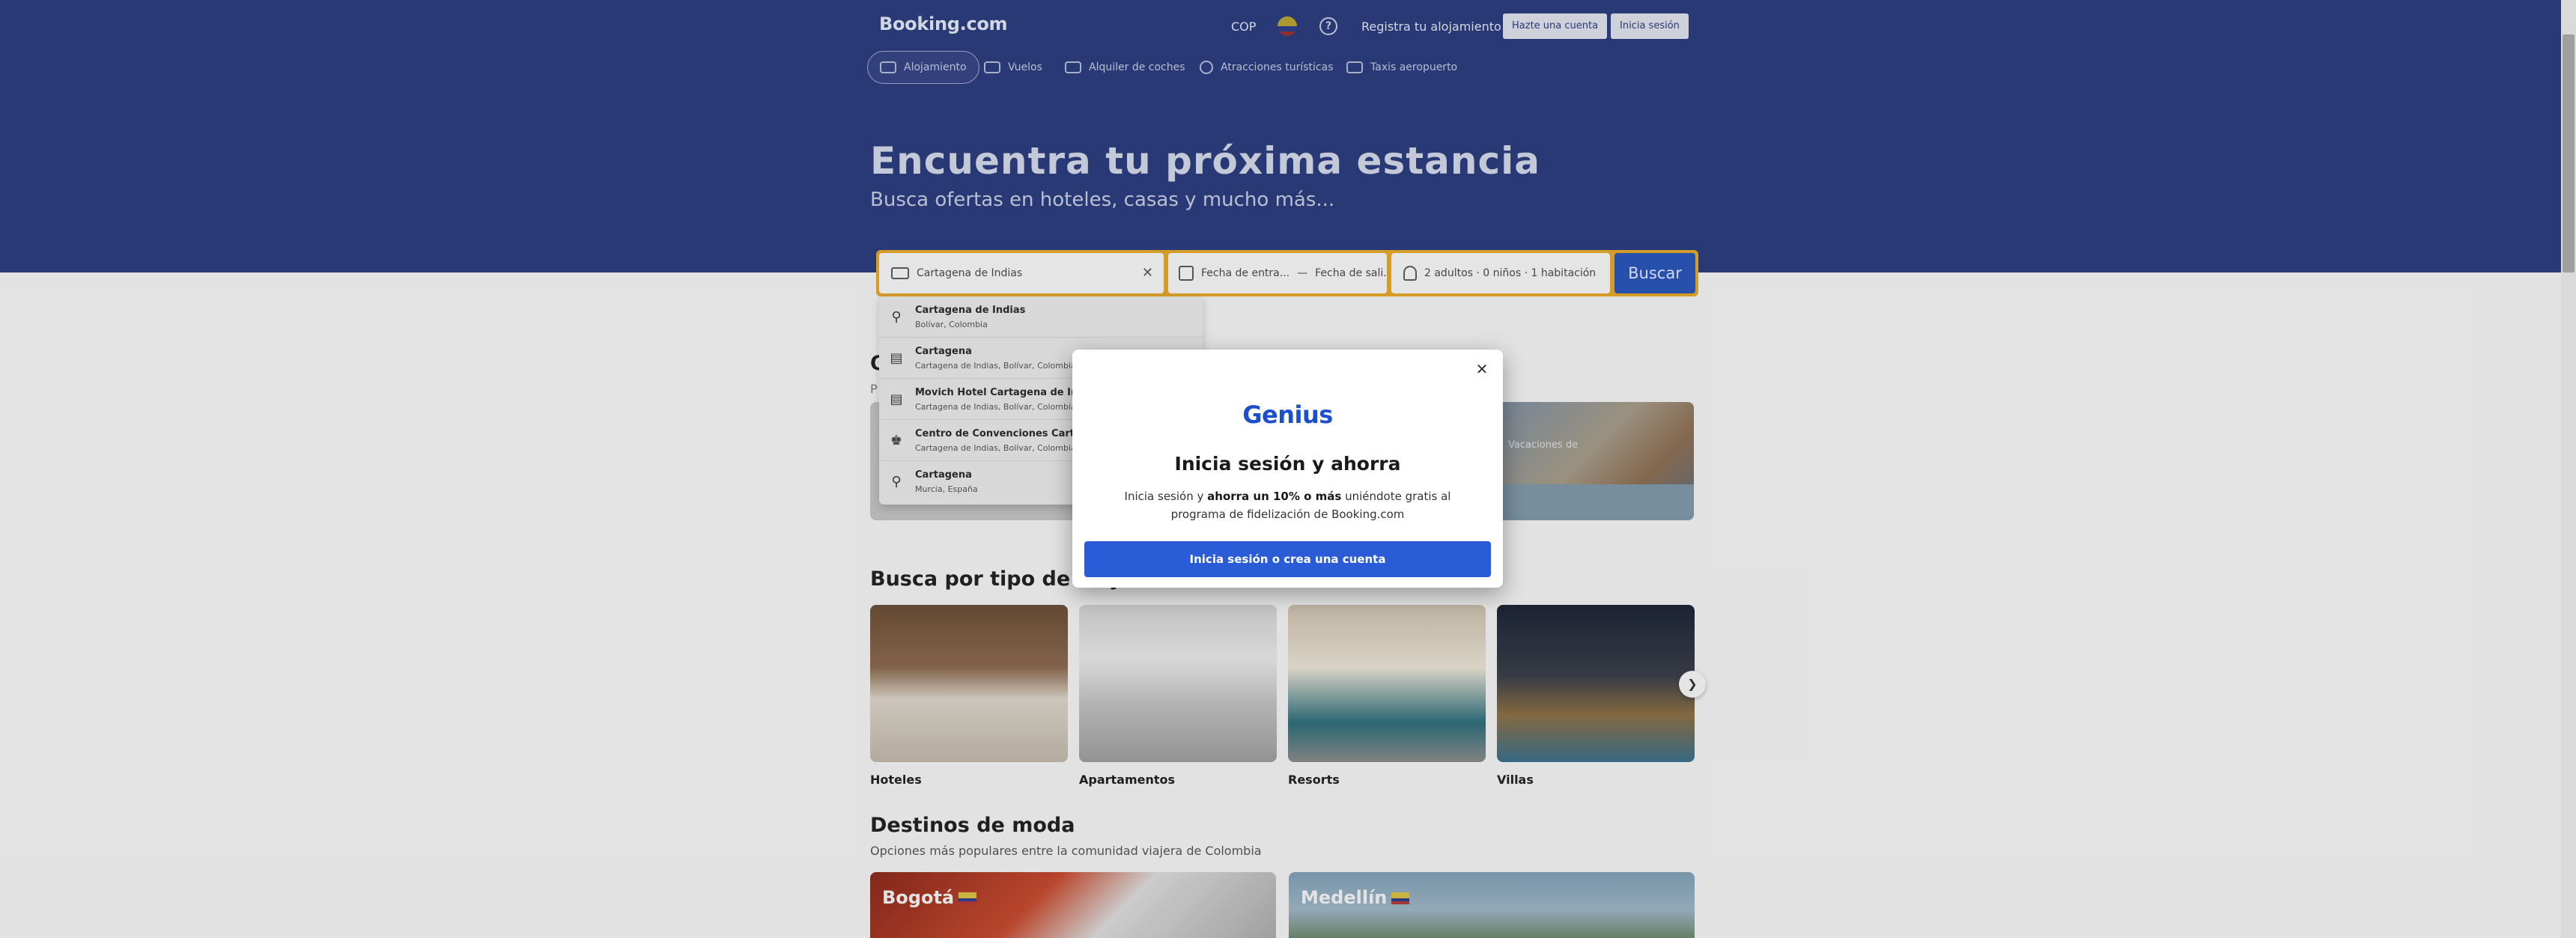  What do you see at coordinates (1482, 369) in the screenshot?
I see `close-icon: ✕` at bounding box center [1482, 369].